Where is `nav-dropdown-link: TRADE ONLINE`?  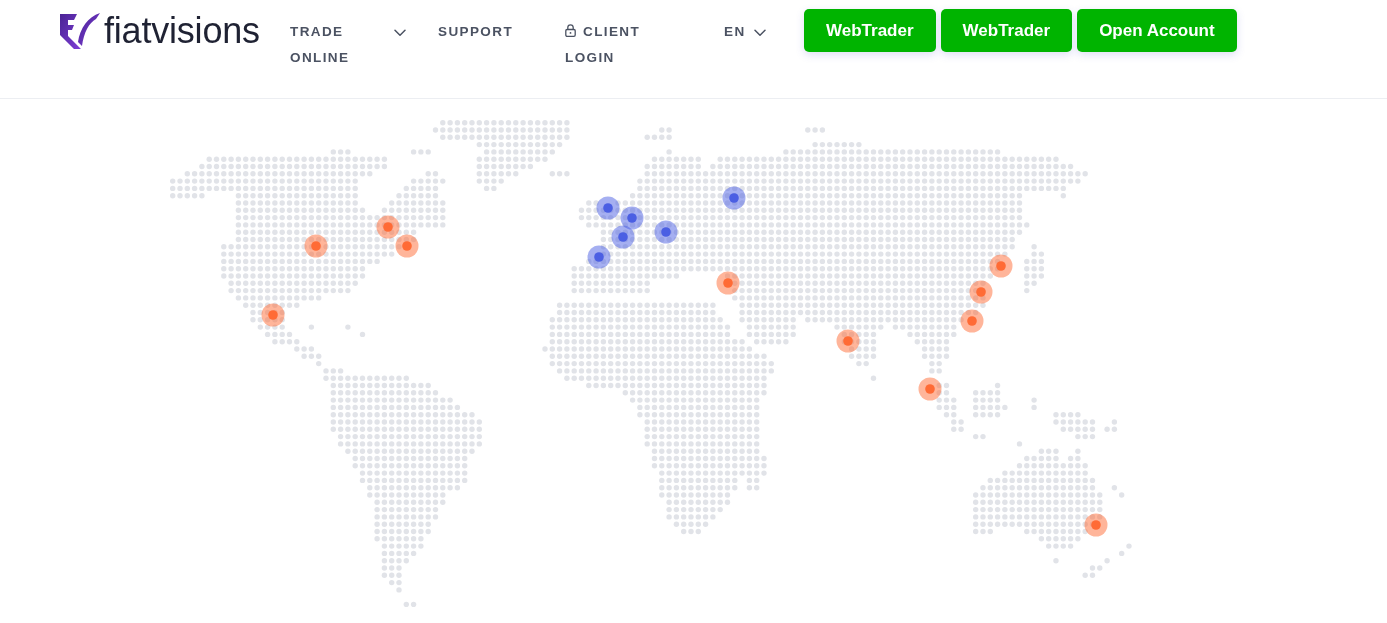 nav-dropdown-link: TRADE ONLINE is located at coordinates (348, 45).